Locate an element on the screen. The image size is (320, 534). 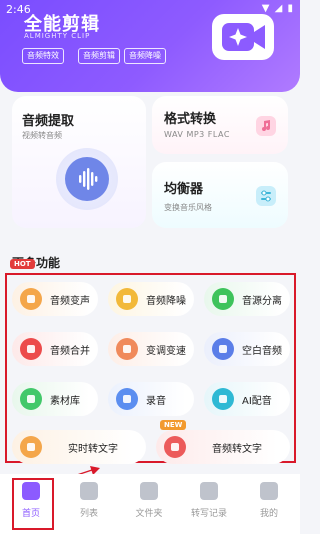
card-equalizer: 均衡器 变换音乐风格 is located at coordinates (220, 195).